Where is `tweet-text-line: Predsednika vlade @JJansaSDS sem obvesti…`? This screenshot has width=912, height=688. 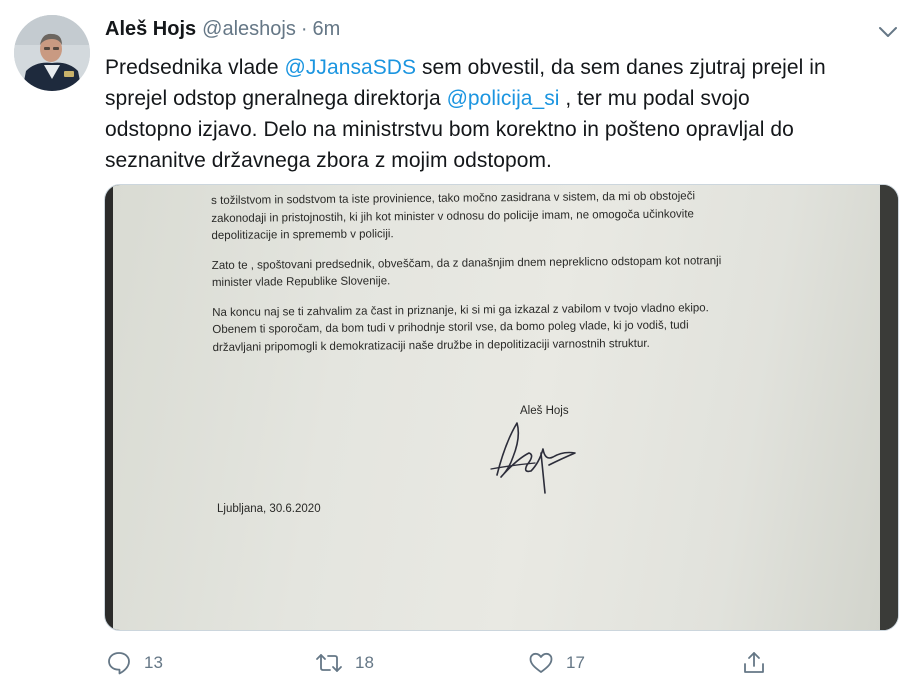
tweet-text-line: Predsednika vlade @JJansaSDS sem obvesti… is located at coordinates (500, 67).